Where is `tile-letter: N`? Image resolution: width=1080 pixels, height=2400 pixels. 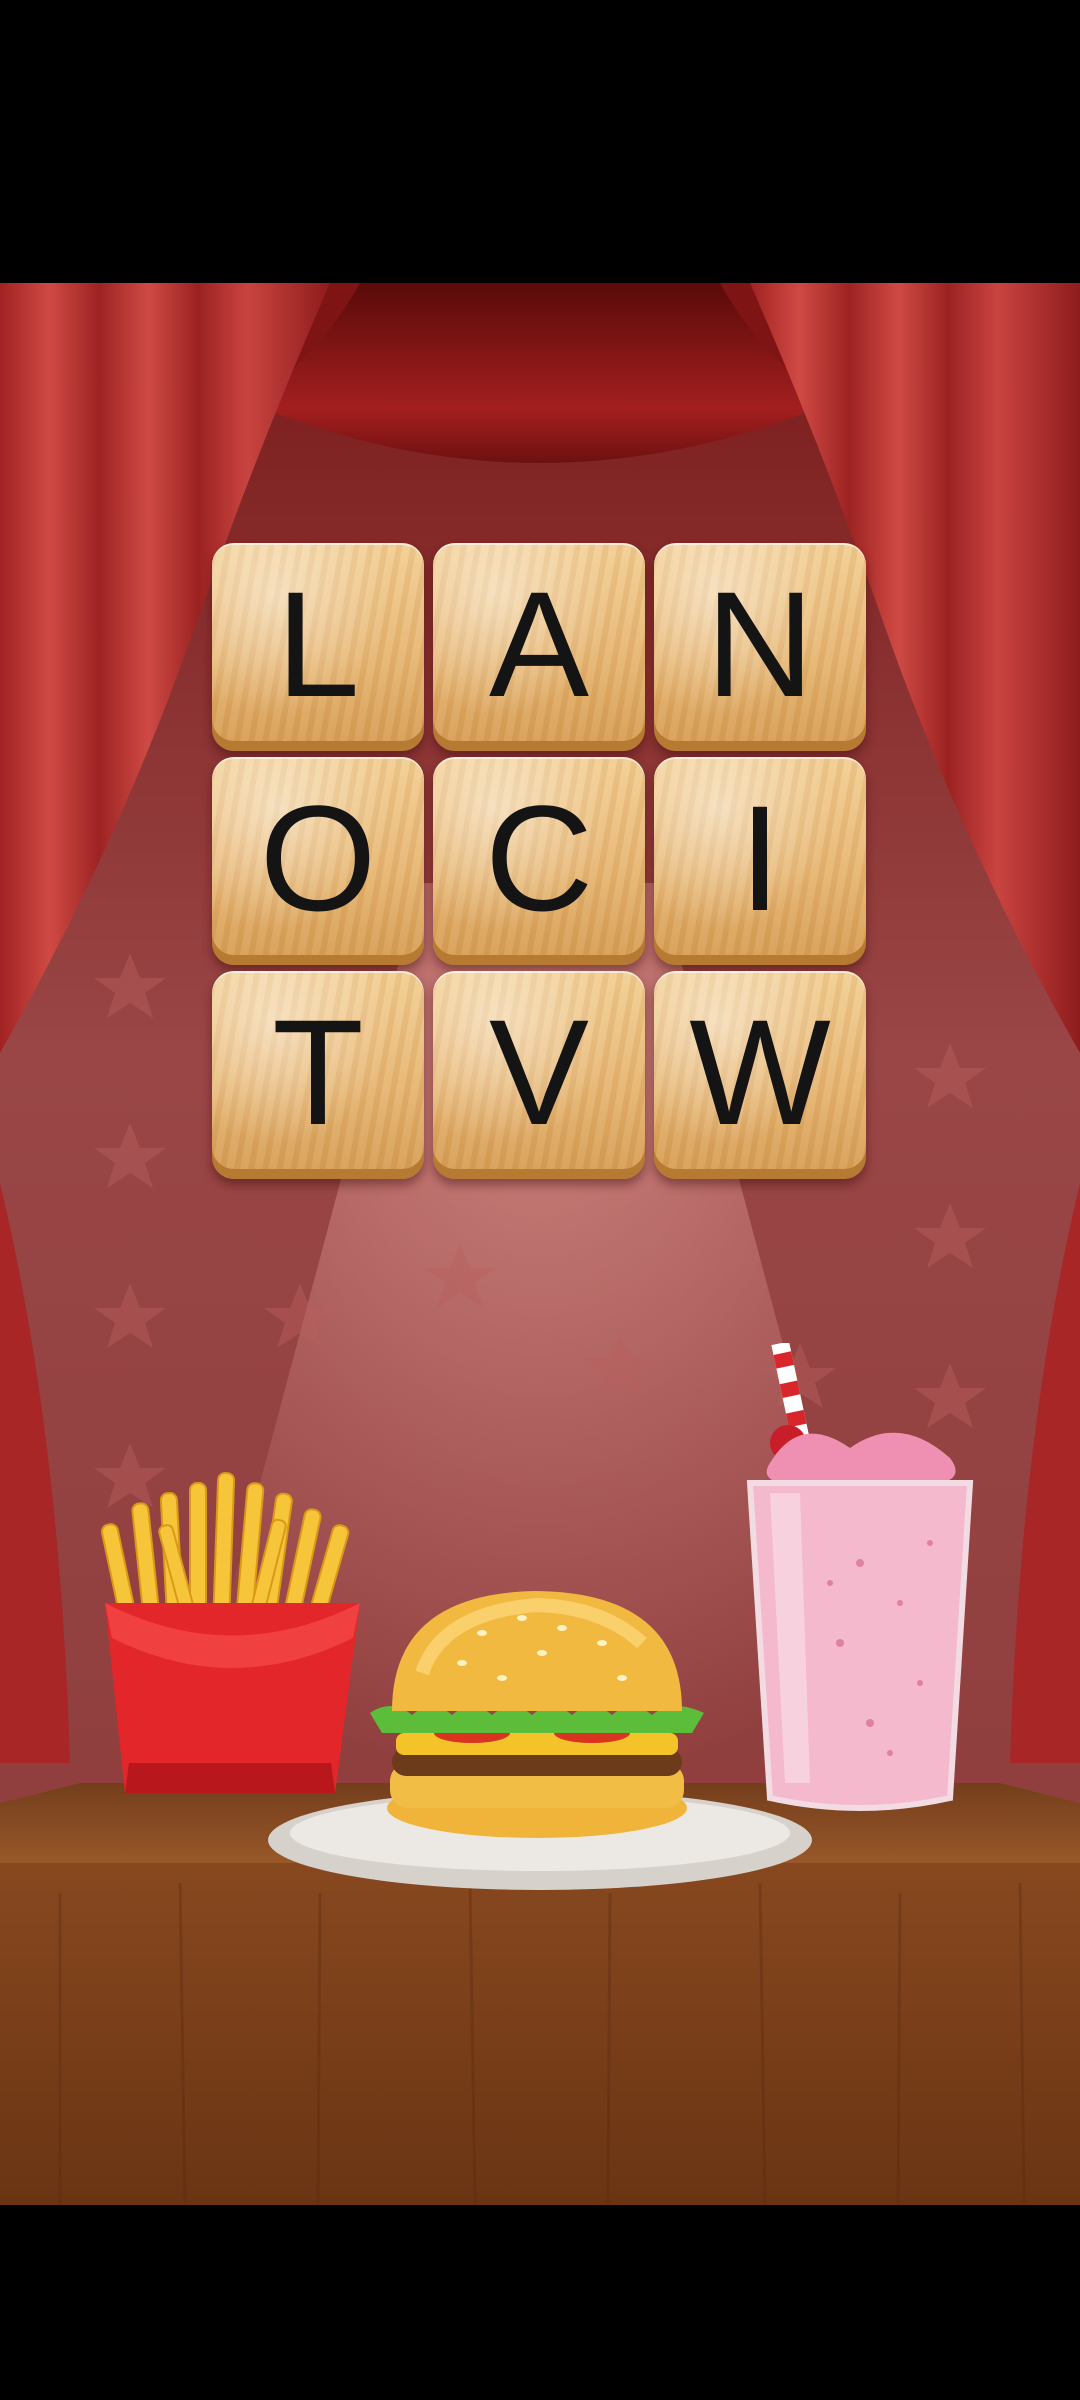 tile-letter: N is located at coordinates (760, 644).